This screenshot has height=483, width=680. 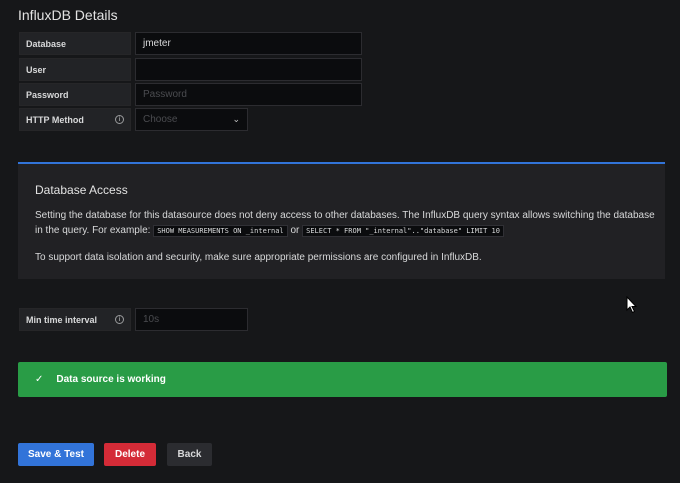 What do you see at coordinates (220, 231) in the screenshot?
I see `code-example-1: SHOW MEASUREMENTS ON _internal` at bounding box center [220, 231].